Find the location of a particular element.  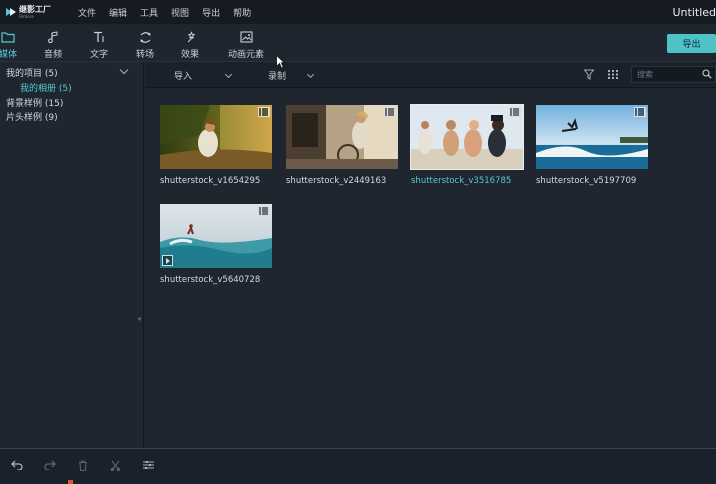

media-item: shutterstock_v1654295 is located at coordinates (216, 145).